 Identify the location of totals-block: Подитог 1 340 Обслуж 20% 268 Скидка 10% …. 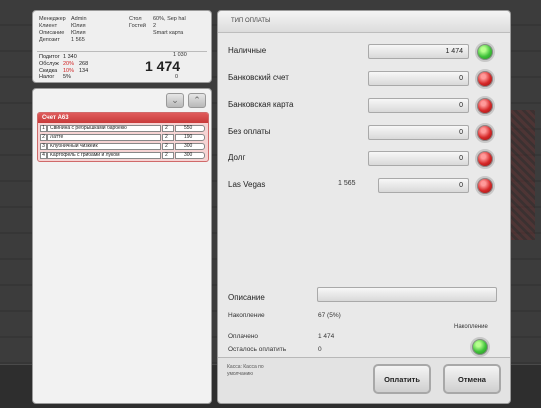
(68, 67).